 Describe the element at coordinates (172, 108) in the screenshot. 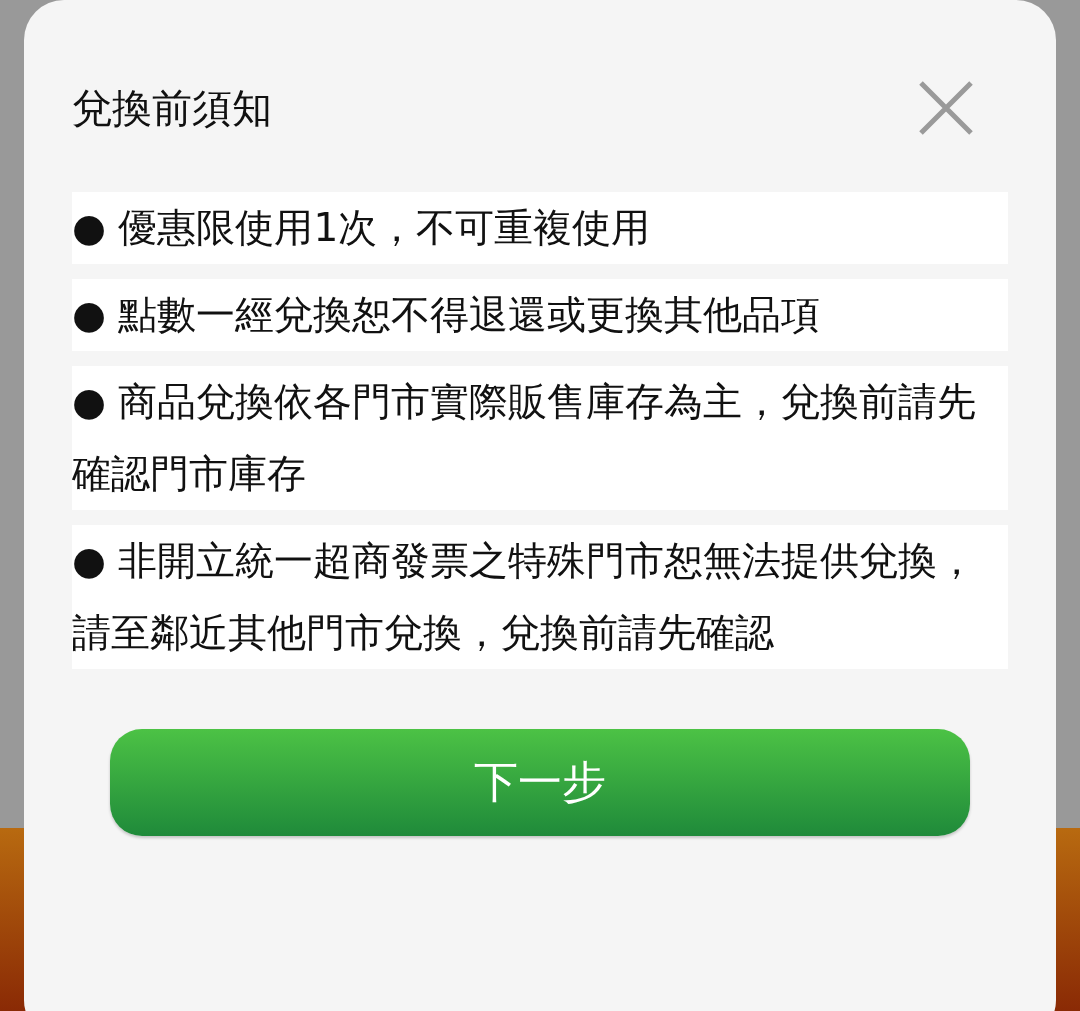

I see `dialog-title: 兌換前須知` at that location.